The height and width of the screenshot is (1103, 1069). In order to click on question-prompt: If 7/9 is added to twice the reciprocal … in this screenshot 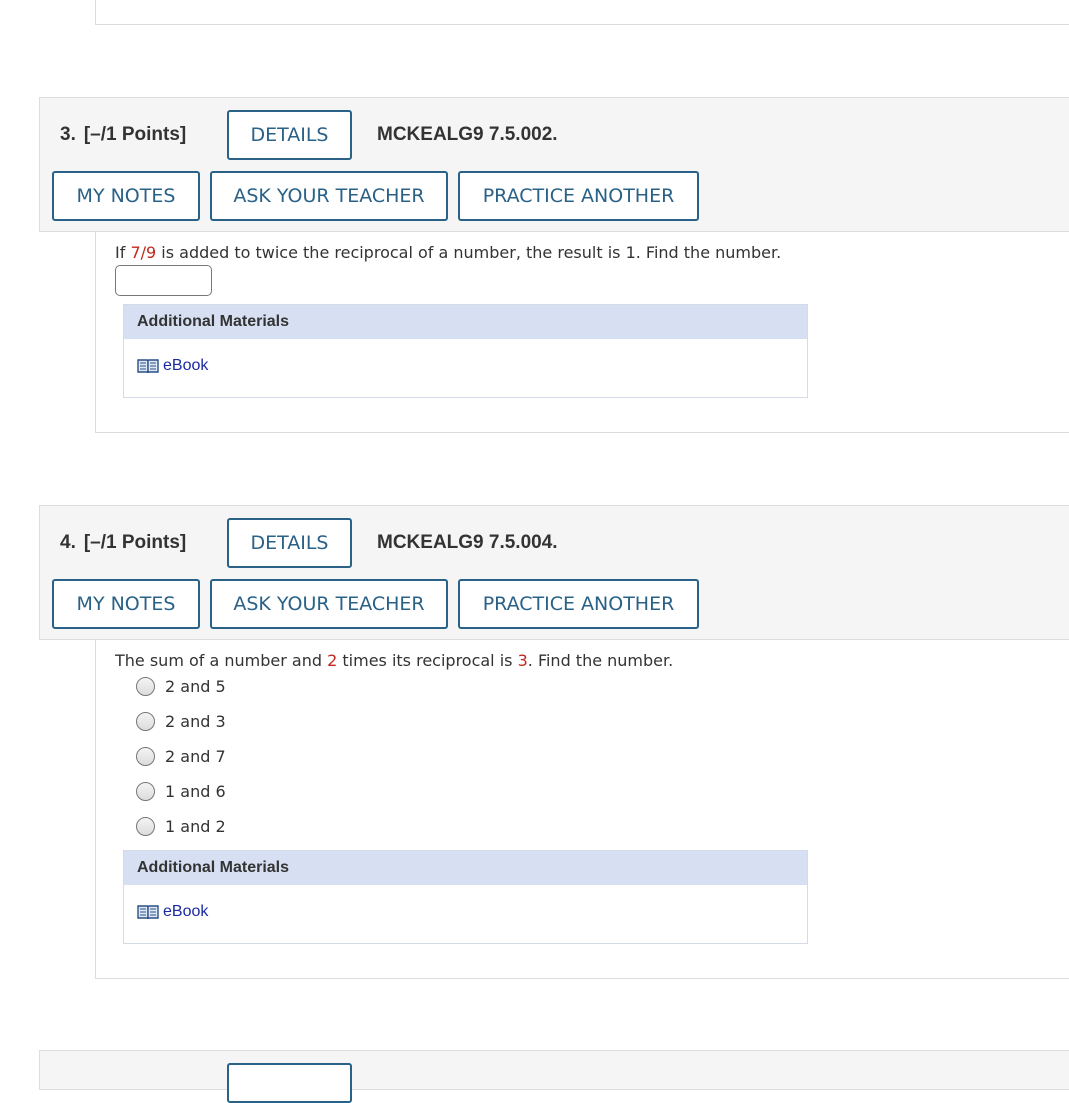, I will do `click(448, 252)`.